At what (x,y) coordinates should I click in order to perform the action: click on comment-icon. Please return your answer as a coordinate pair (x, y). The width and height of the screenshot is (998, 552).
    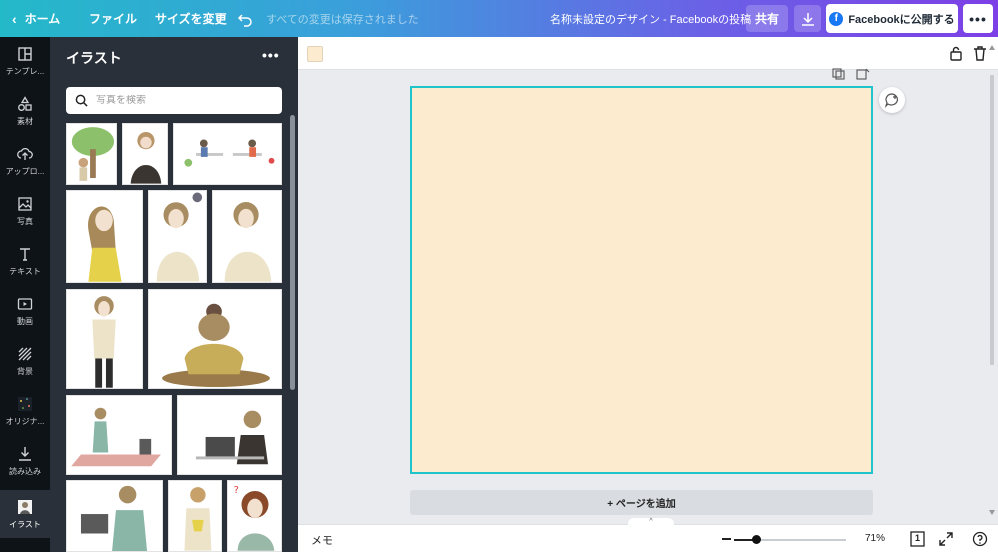
    Looking at the image, I should click on (891, 100).